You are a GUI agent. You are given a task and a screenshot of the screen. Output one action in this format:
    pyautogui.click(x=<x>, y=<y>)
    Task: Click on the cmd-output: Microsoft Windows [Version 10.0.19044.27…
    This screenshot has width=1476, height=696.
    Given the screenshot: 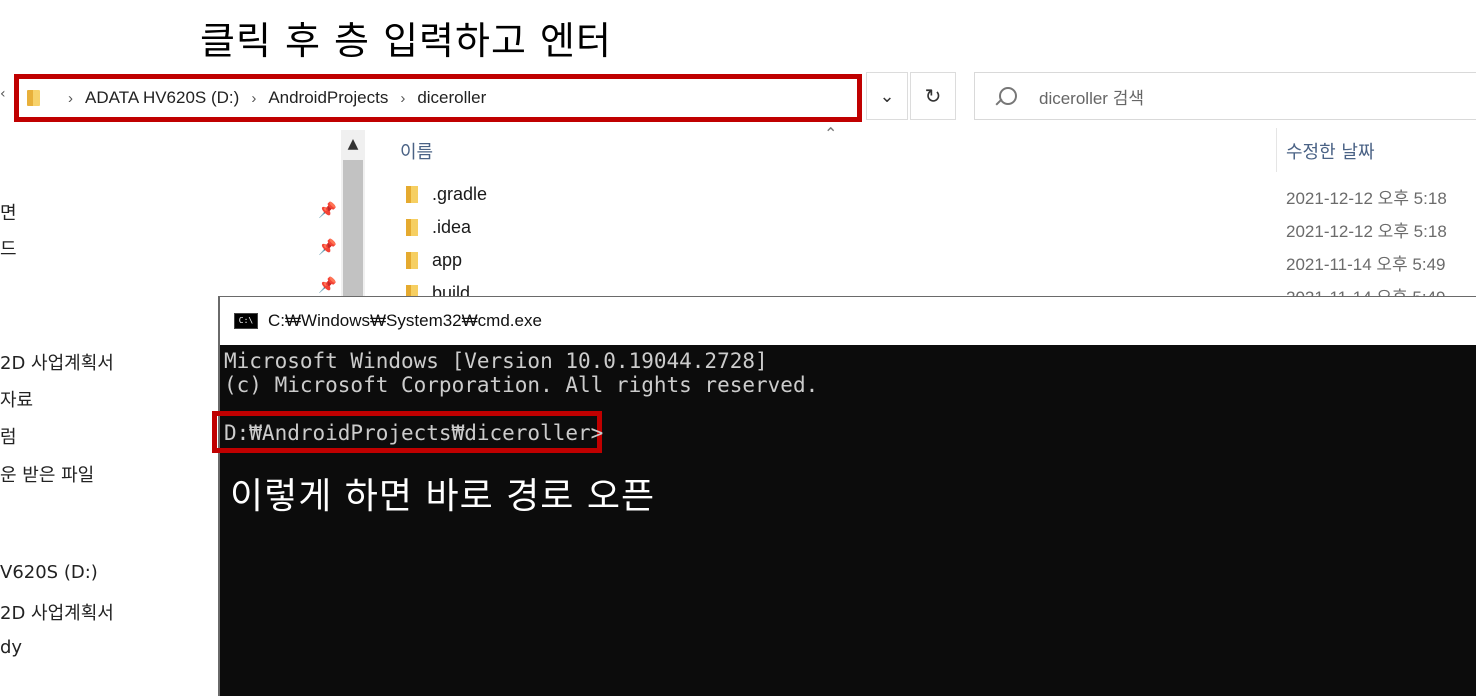 What is the action you would take?
    pyautogui.click(x=521, y=373)
    